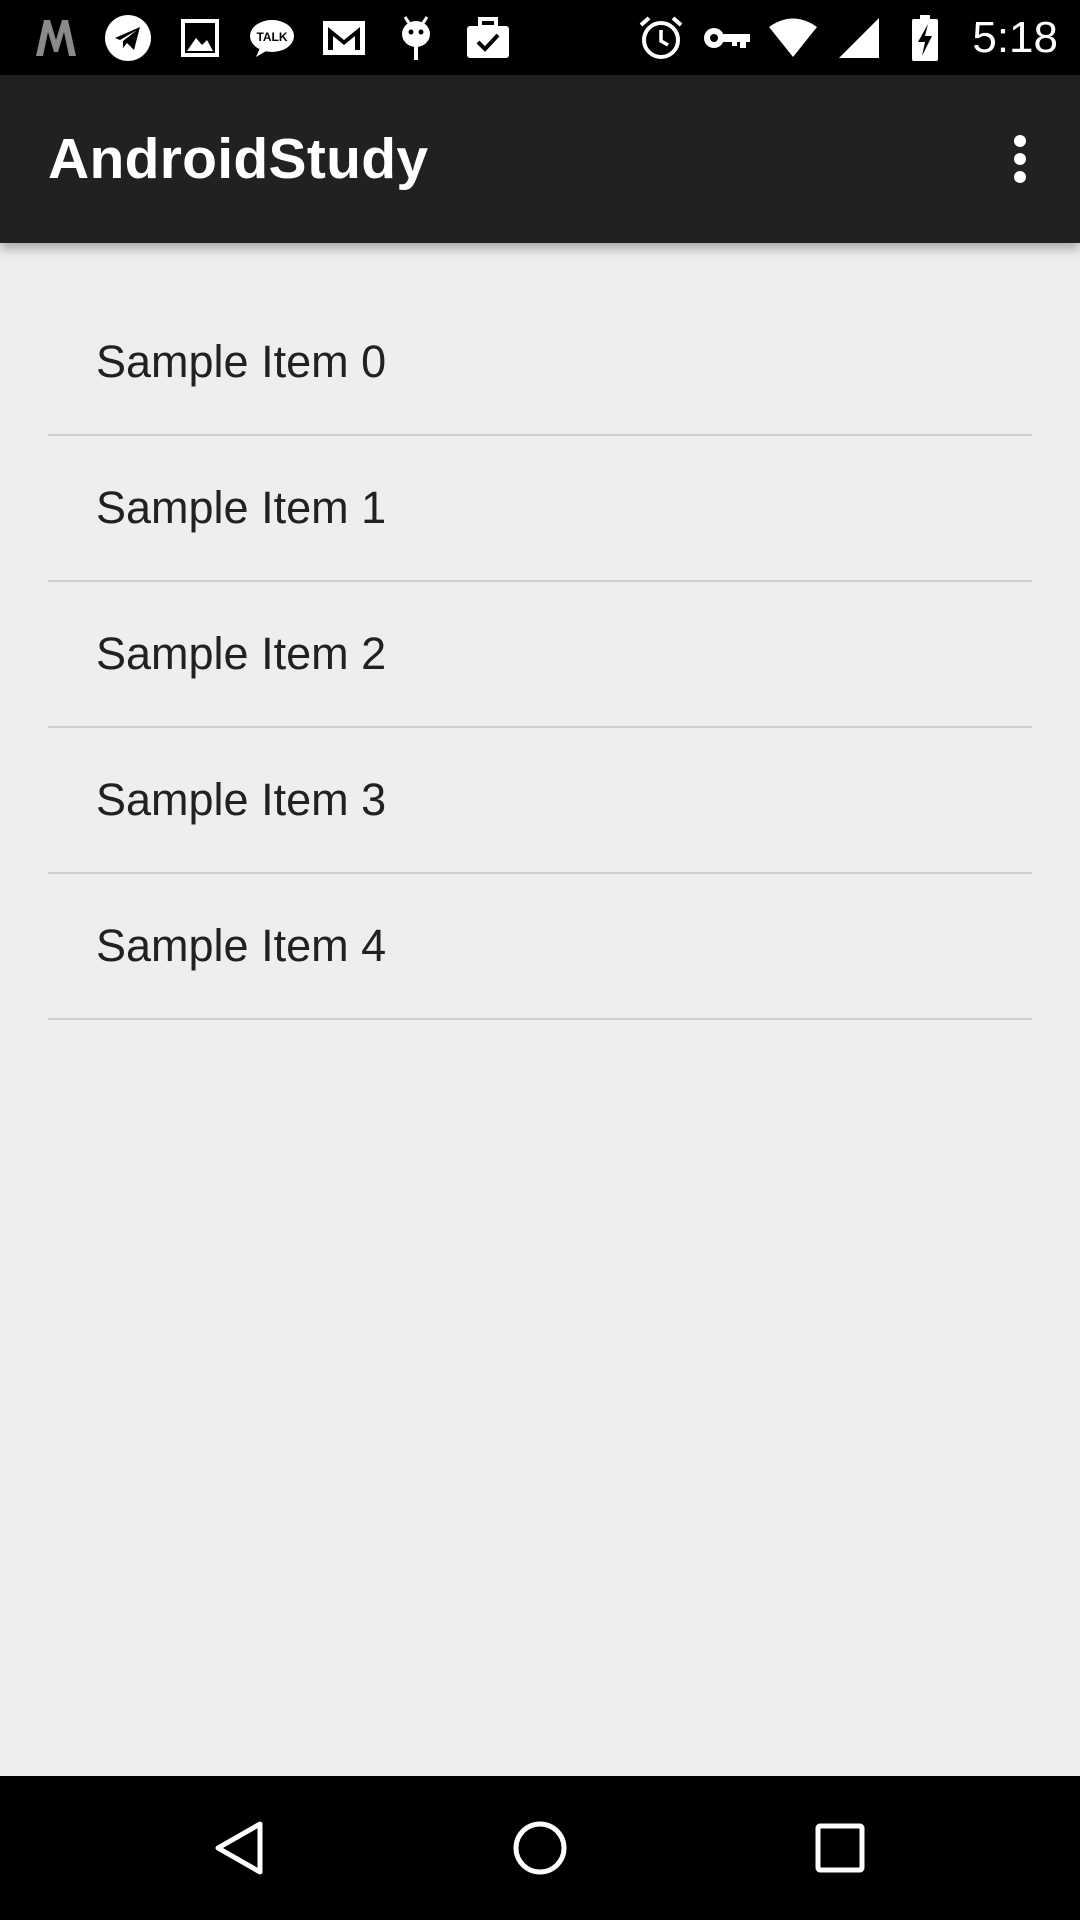 The width and height of the screenshot is (1080, 1920). I want to click on cell-signal-icon, so click(859, 38).